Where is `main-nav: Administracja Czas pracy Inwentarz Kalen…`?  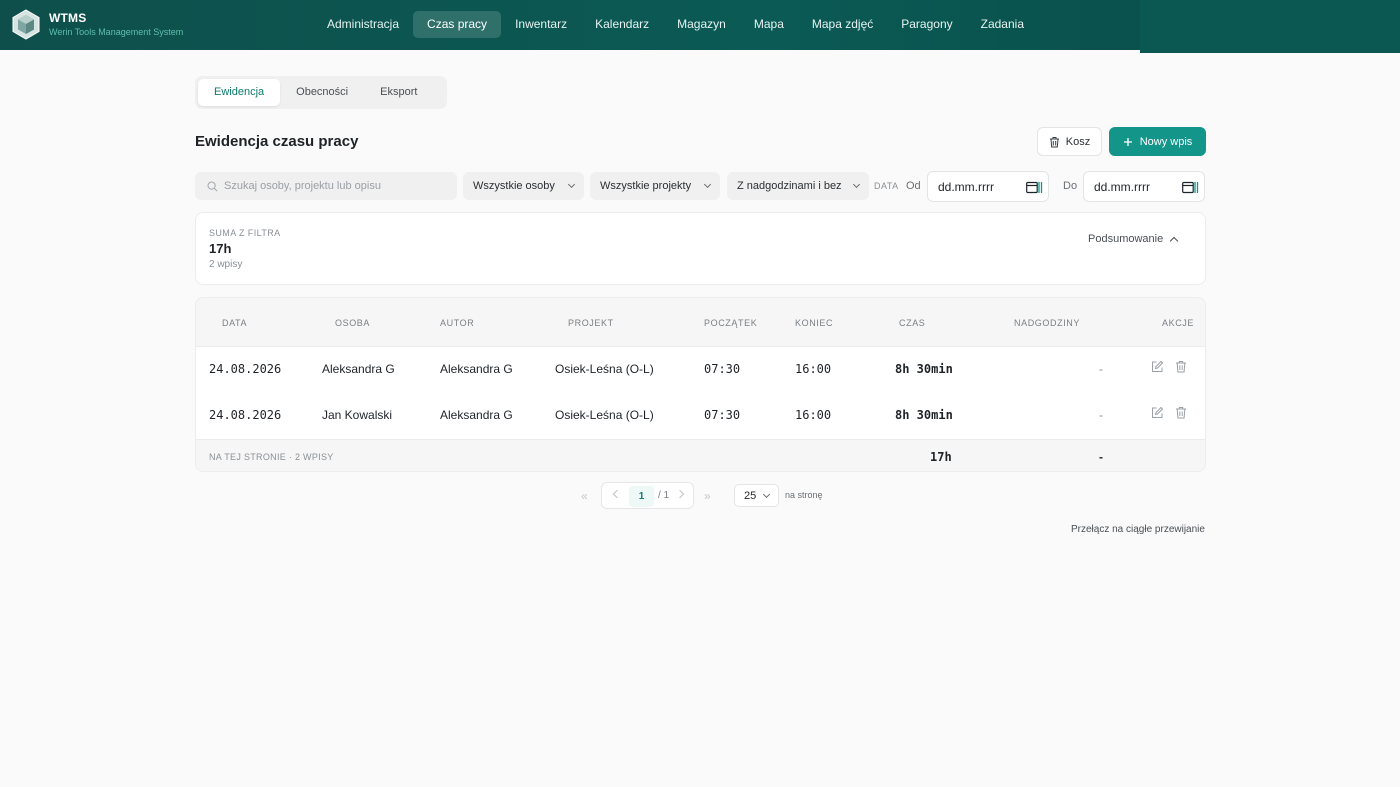
main-nav: Administracja Czas pracy Inwentarz Kalen… is located at coordinates (675, 24).